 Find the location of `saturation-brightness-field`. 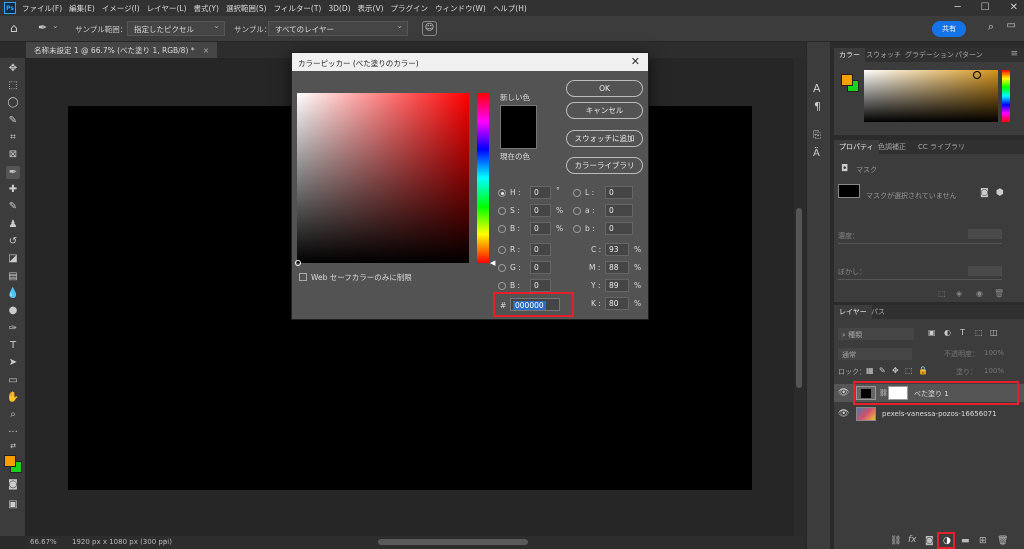

saturation-brightness-field is located at coordinates (383, 178).